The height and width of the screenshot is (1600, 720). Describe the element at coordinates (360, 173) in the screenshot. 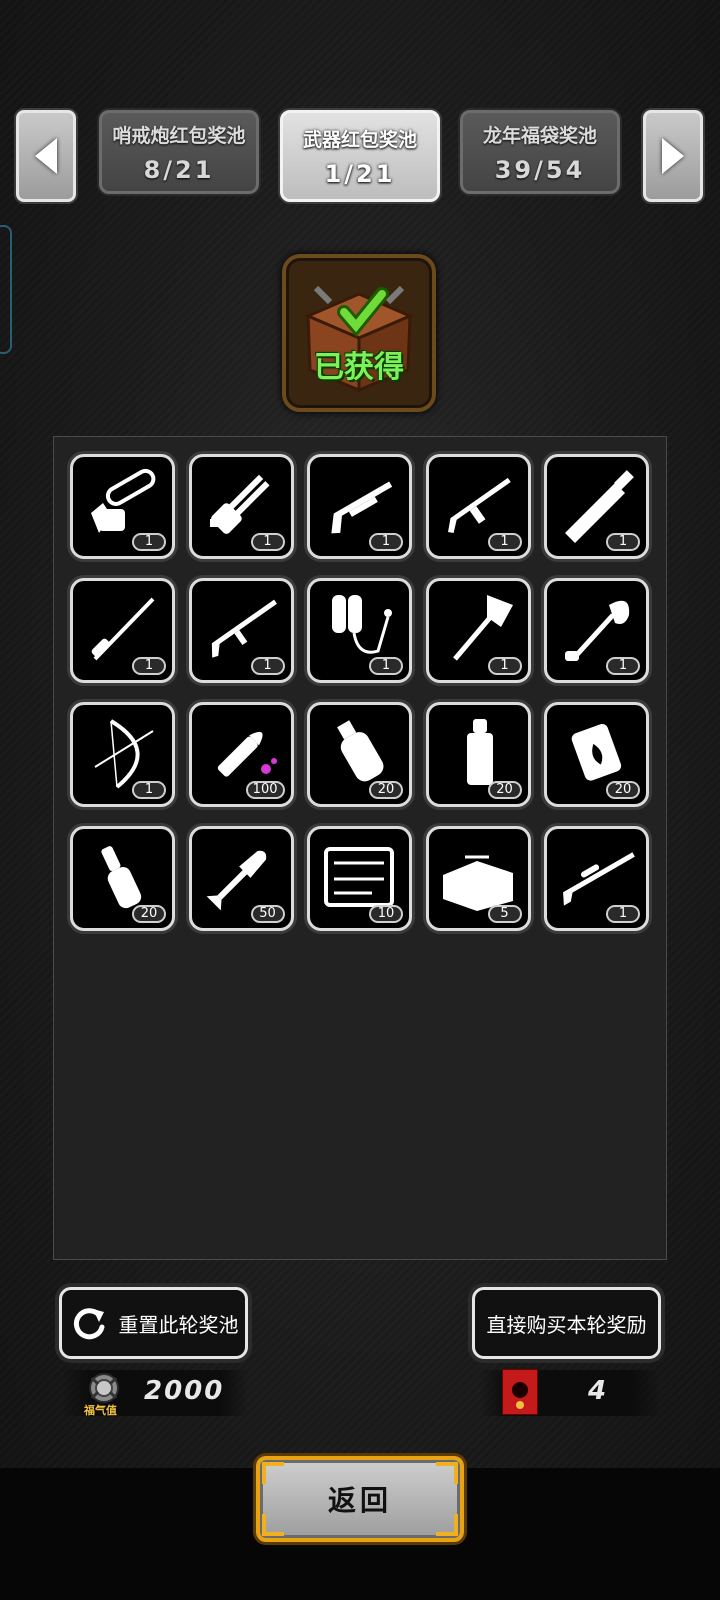

I see `pool-progress: 1/21` at that location.